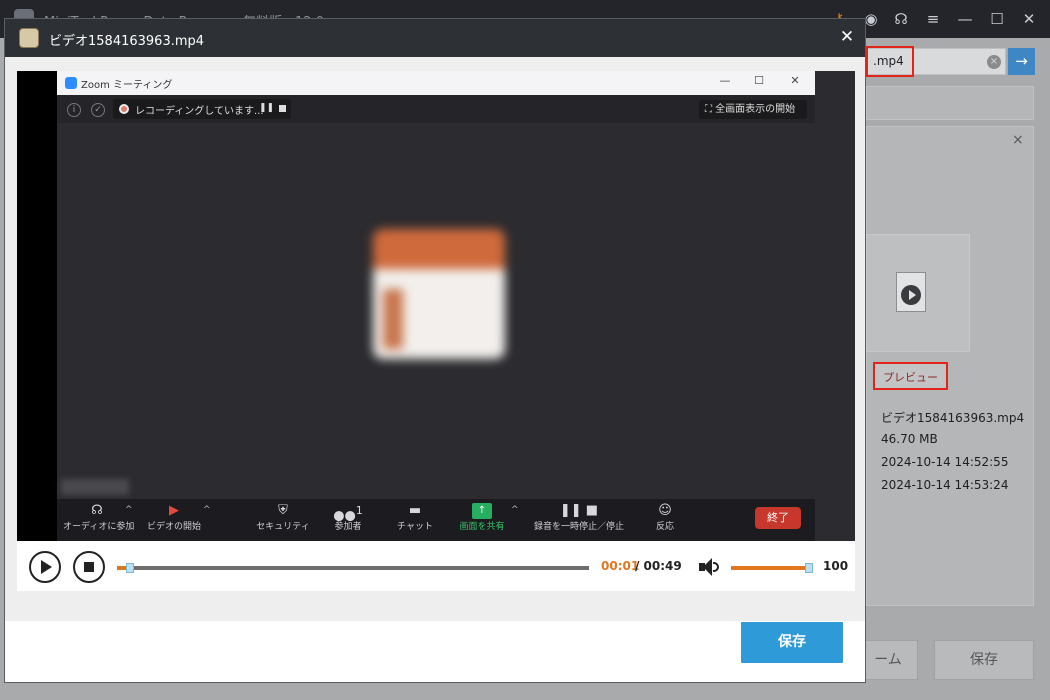  Describe the element at coordinates (99, 527) in the screenshot. I see `zoom-audio-label: オーディオに参加` at that location.